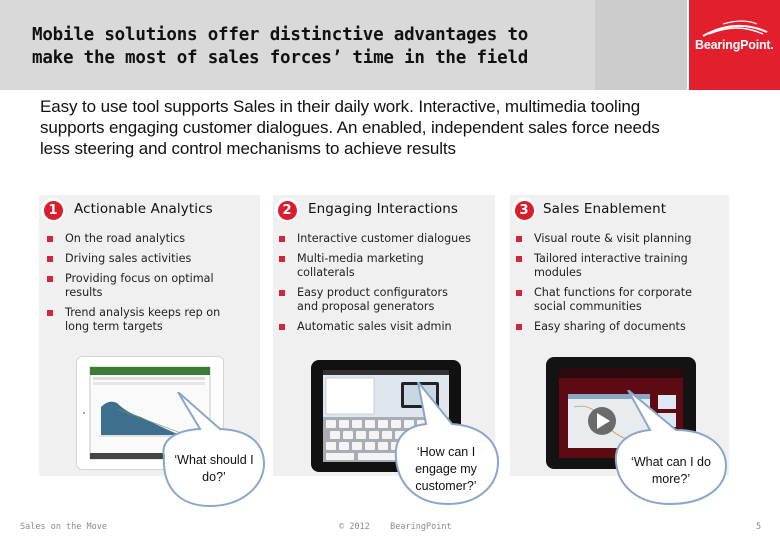 The height and width of the screenshot is (540, 780). Describe the element at coordinates (671, 462) in the screenshot. I see `quote-line: ‘What can I do` at that location.